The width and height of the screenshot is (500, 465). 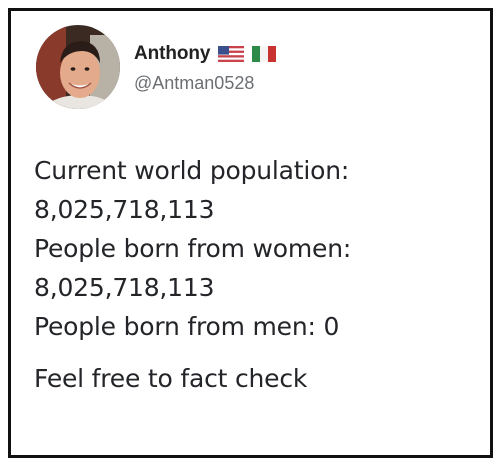 I want to click on avatar, so click(x=78, y=67).